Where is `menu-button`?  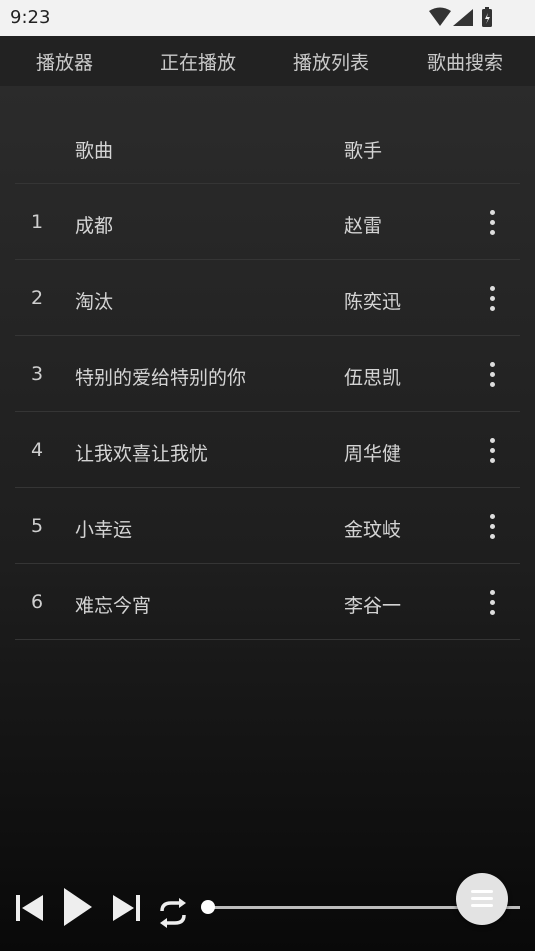
menu-button is located at coordinates (482, 899).